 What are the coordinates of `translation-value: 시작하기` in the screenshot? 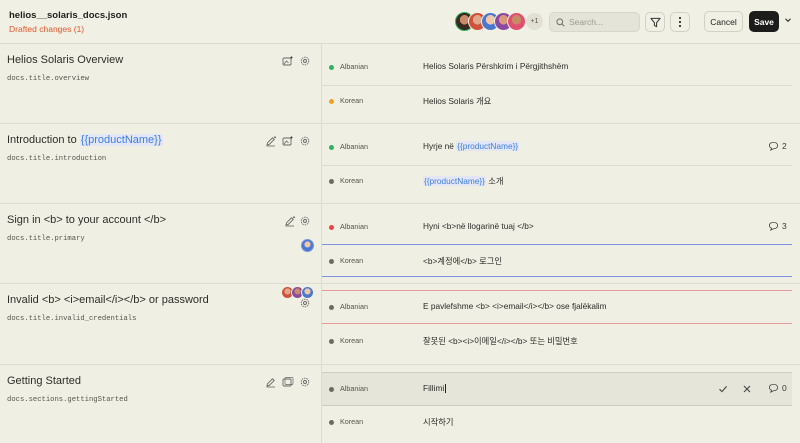 It's located at (438, 422).